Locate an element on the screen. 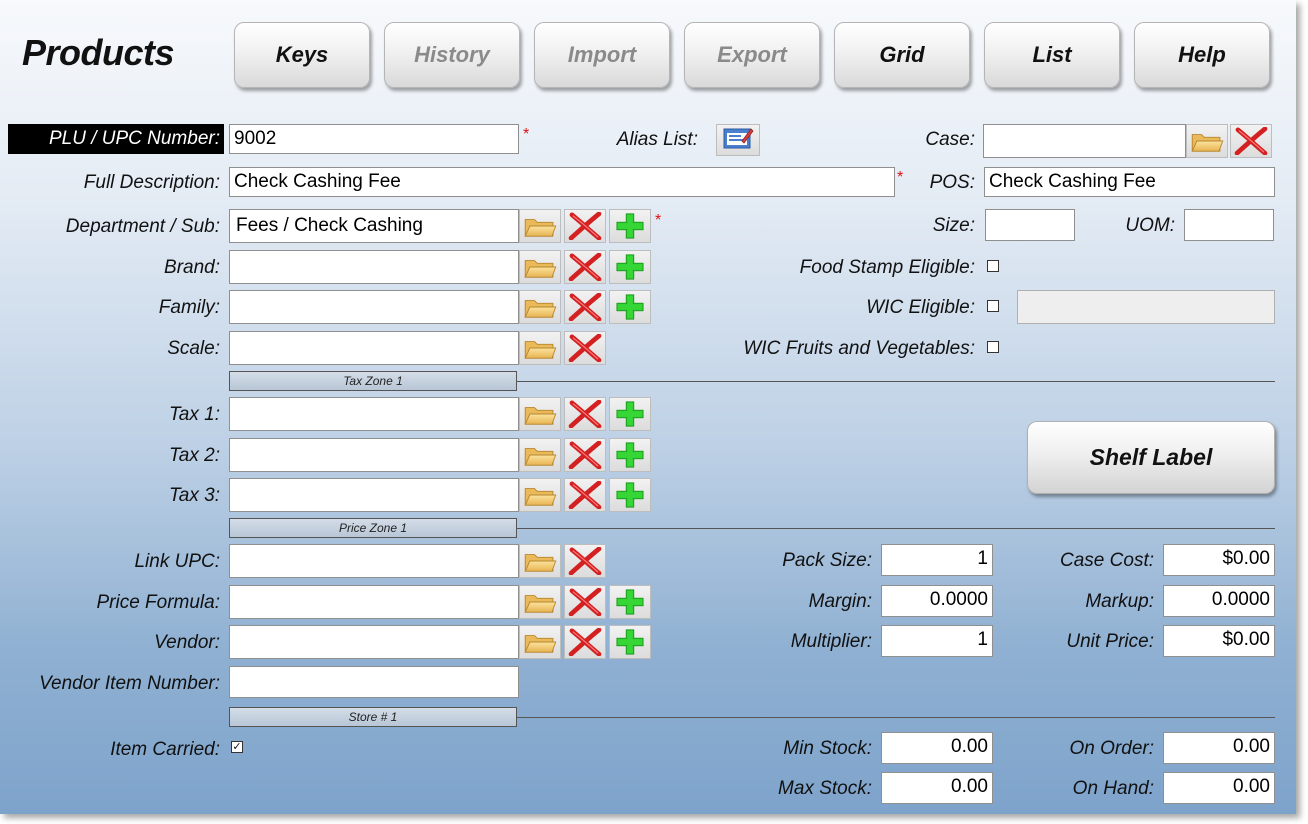  markup-label: Markup: is located at coordinates (1119, 601).